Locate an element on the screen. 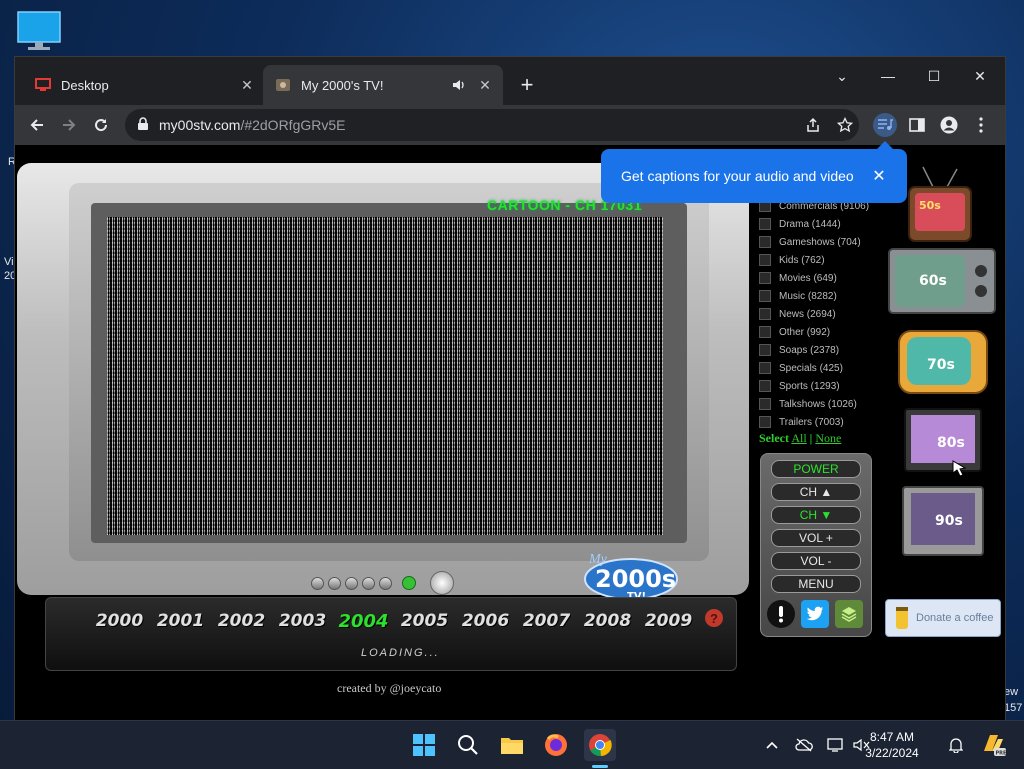 This screenshot has width=1024, height=769. search-icon is located at coordinates (468, 745).